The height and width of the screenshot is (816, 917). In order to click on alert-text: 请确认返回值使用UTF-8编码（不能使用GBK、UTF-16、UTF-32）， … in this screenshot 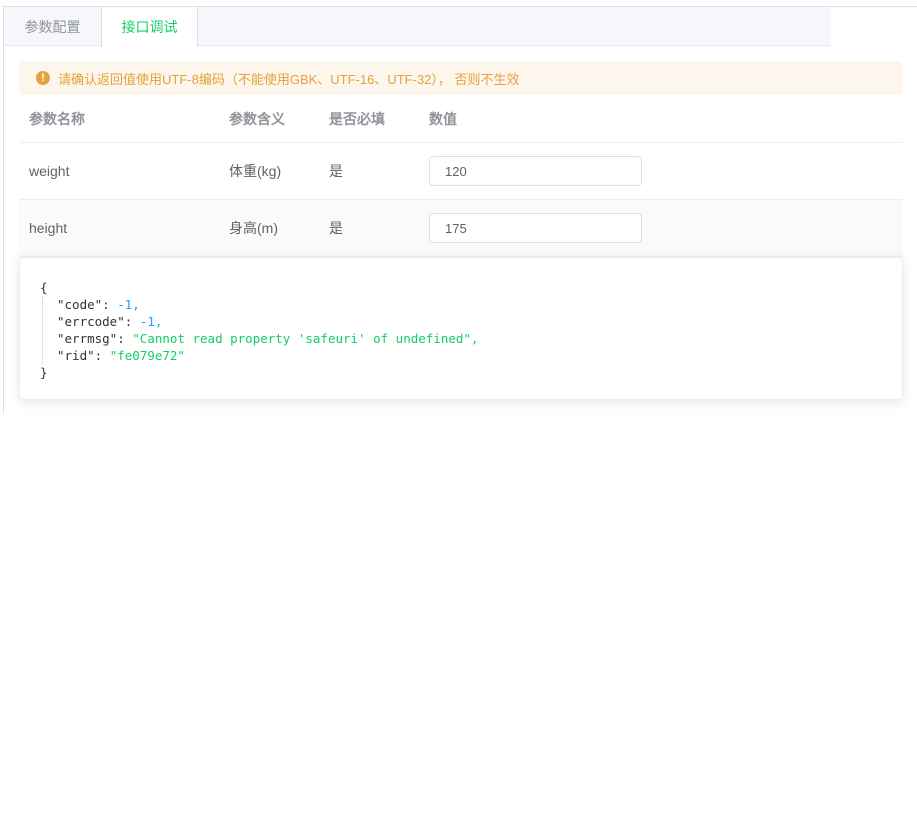, I will do `click(289, 79)`.